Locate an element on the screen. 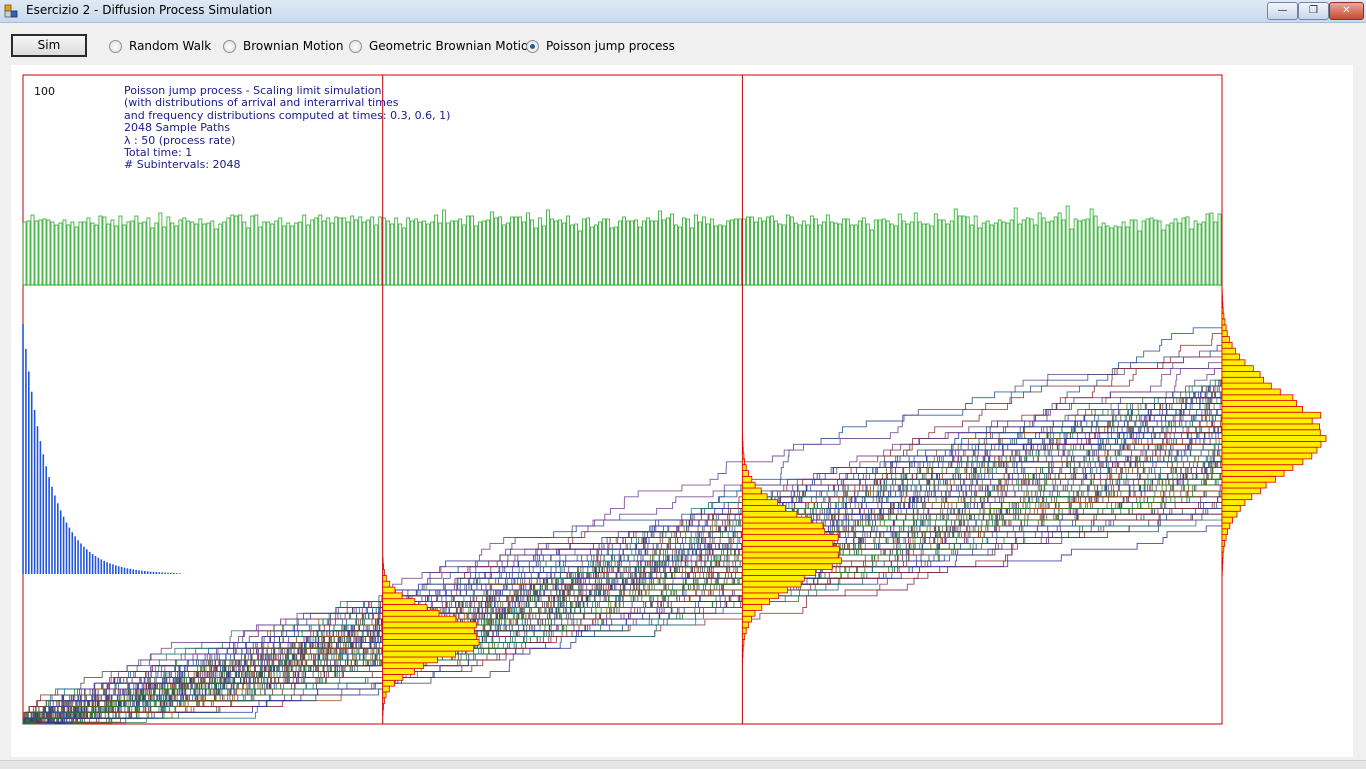 The image size is (1366, 769). restore-button: ❐ is located at coordinates (1313, 11).